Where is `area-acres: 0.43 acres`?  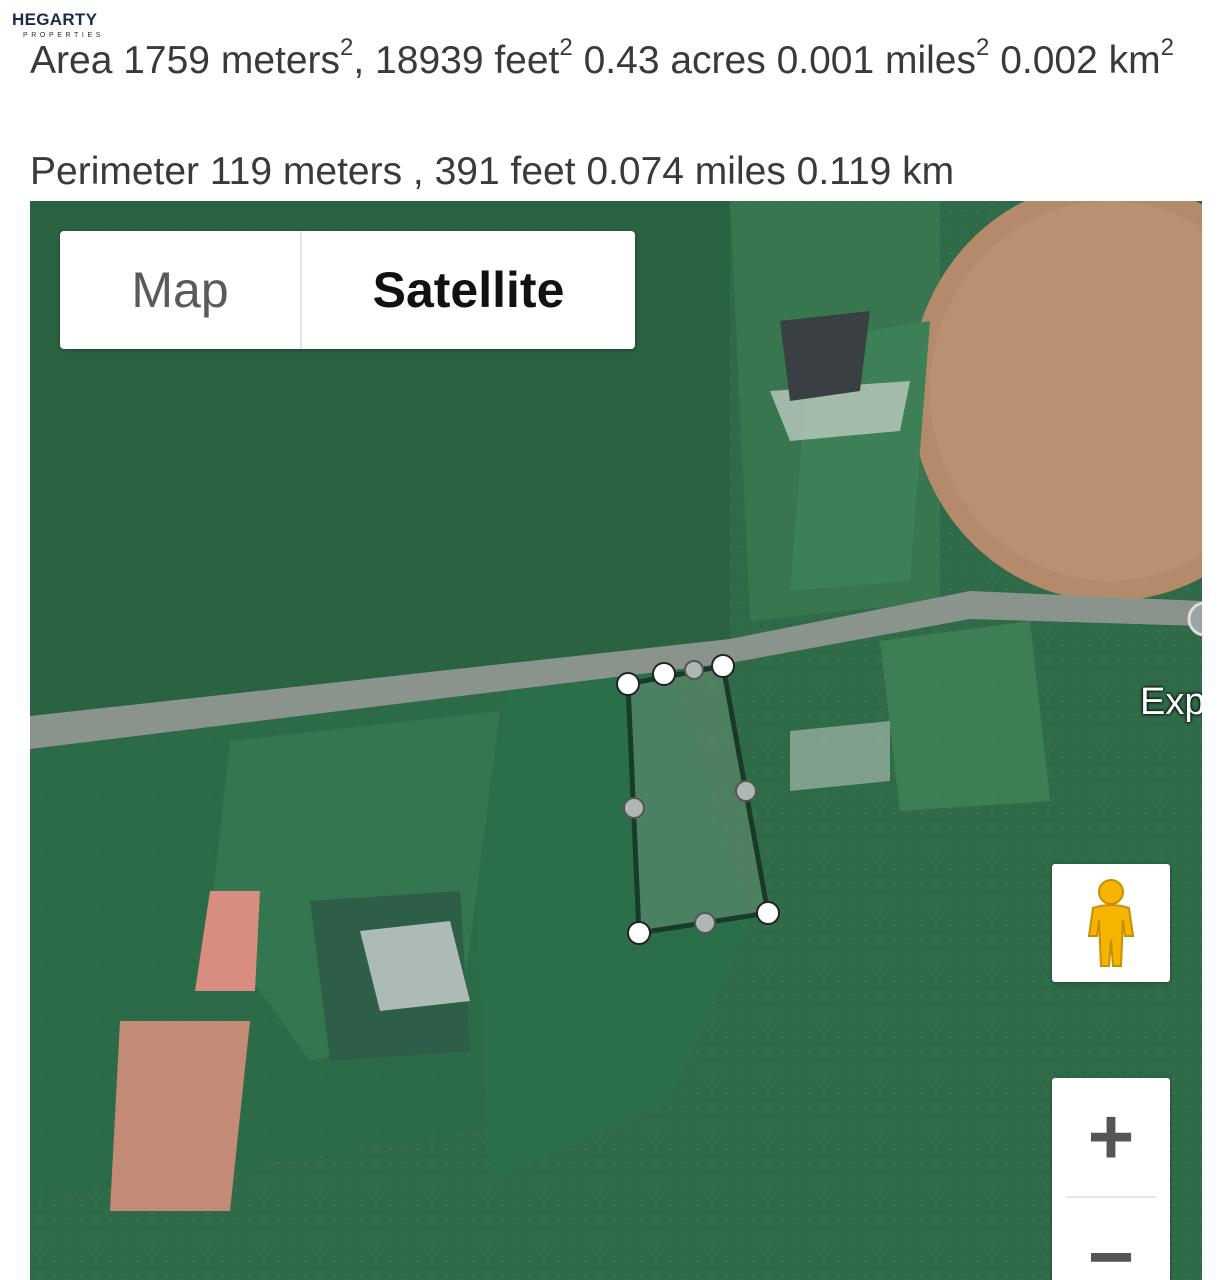 area-acres: 0.43 acres is located at coordinates (674, 60).